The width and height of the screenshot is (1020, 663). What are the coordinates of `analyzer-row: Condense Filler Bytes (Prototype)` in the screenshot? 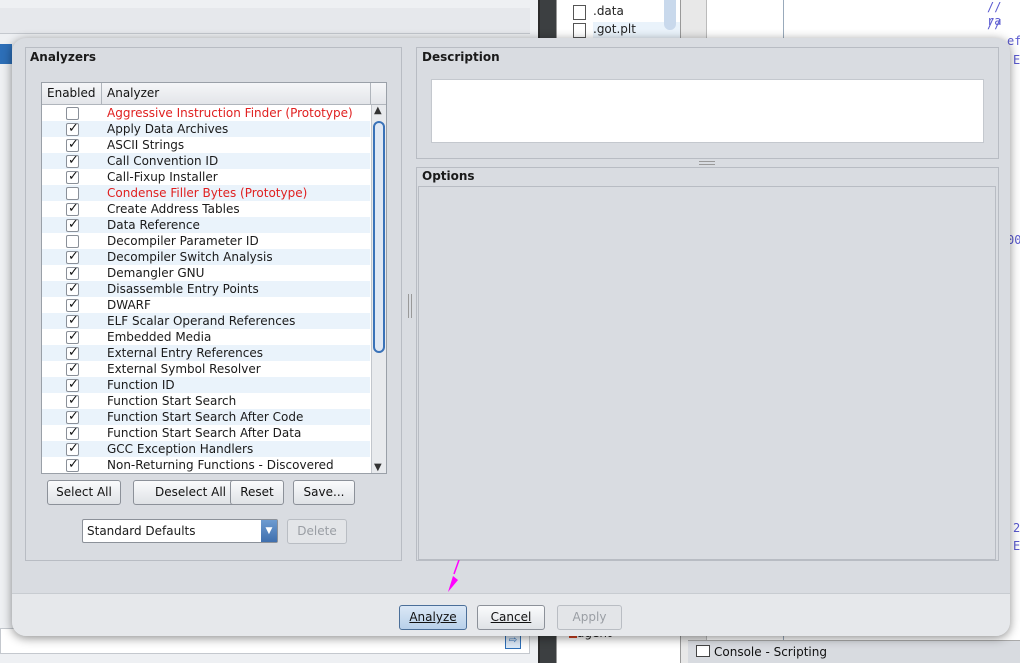 It's located at (206, 193).